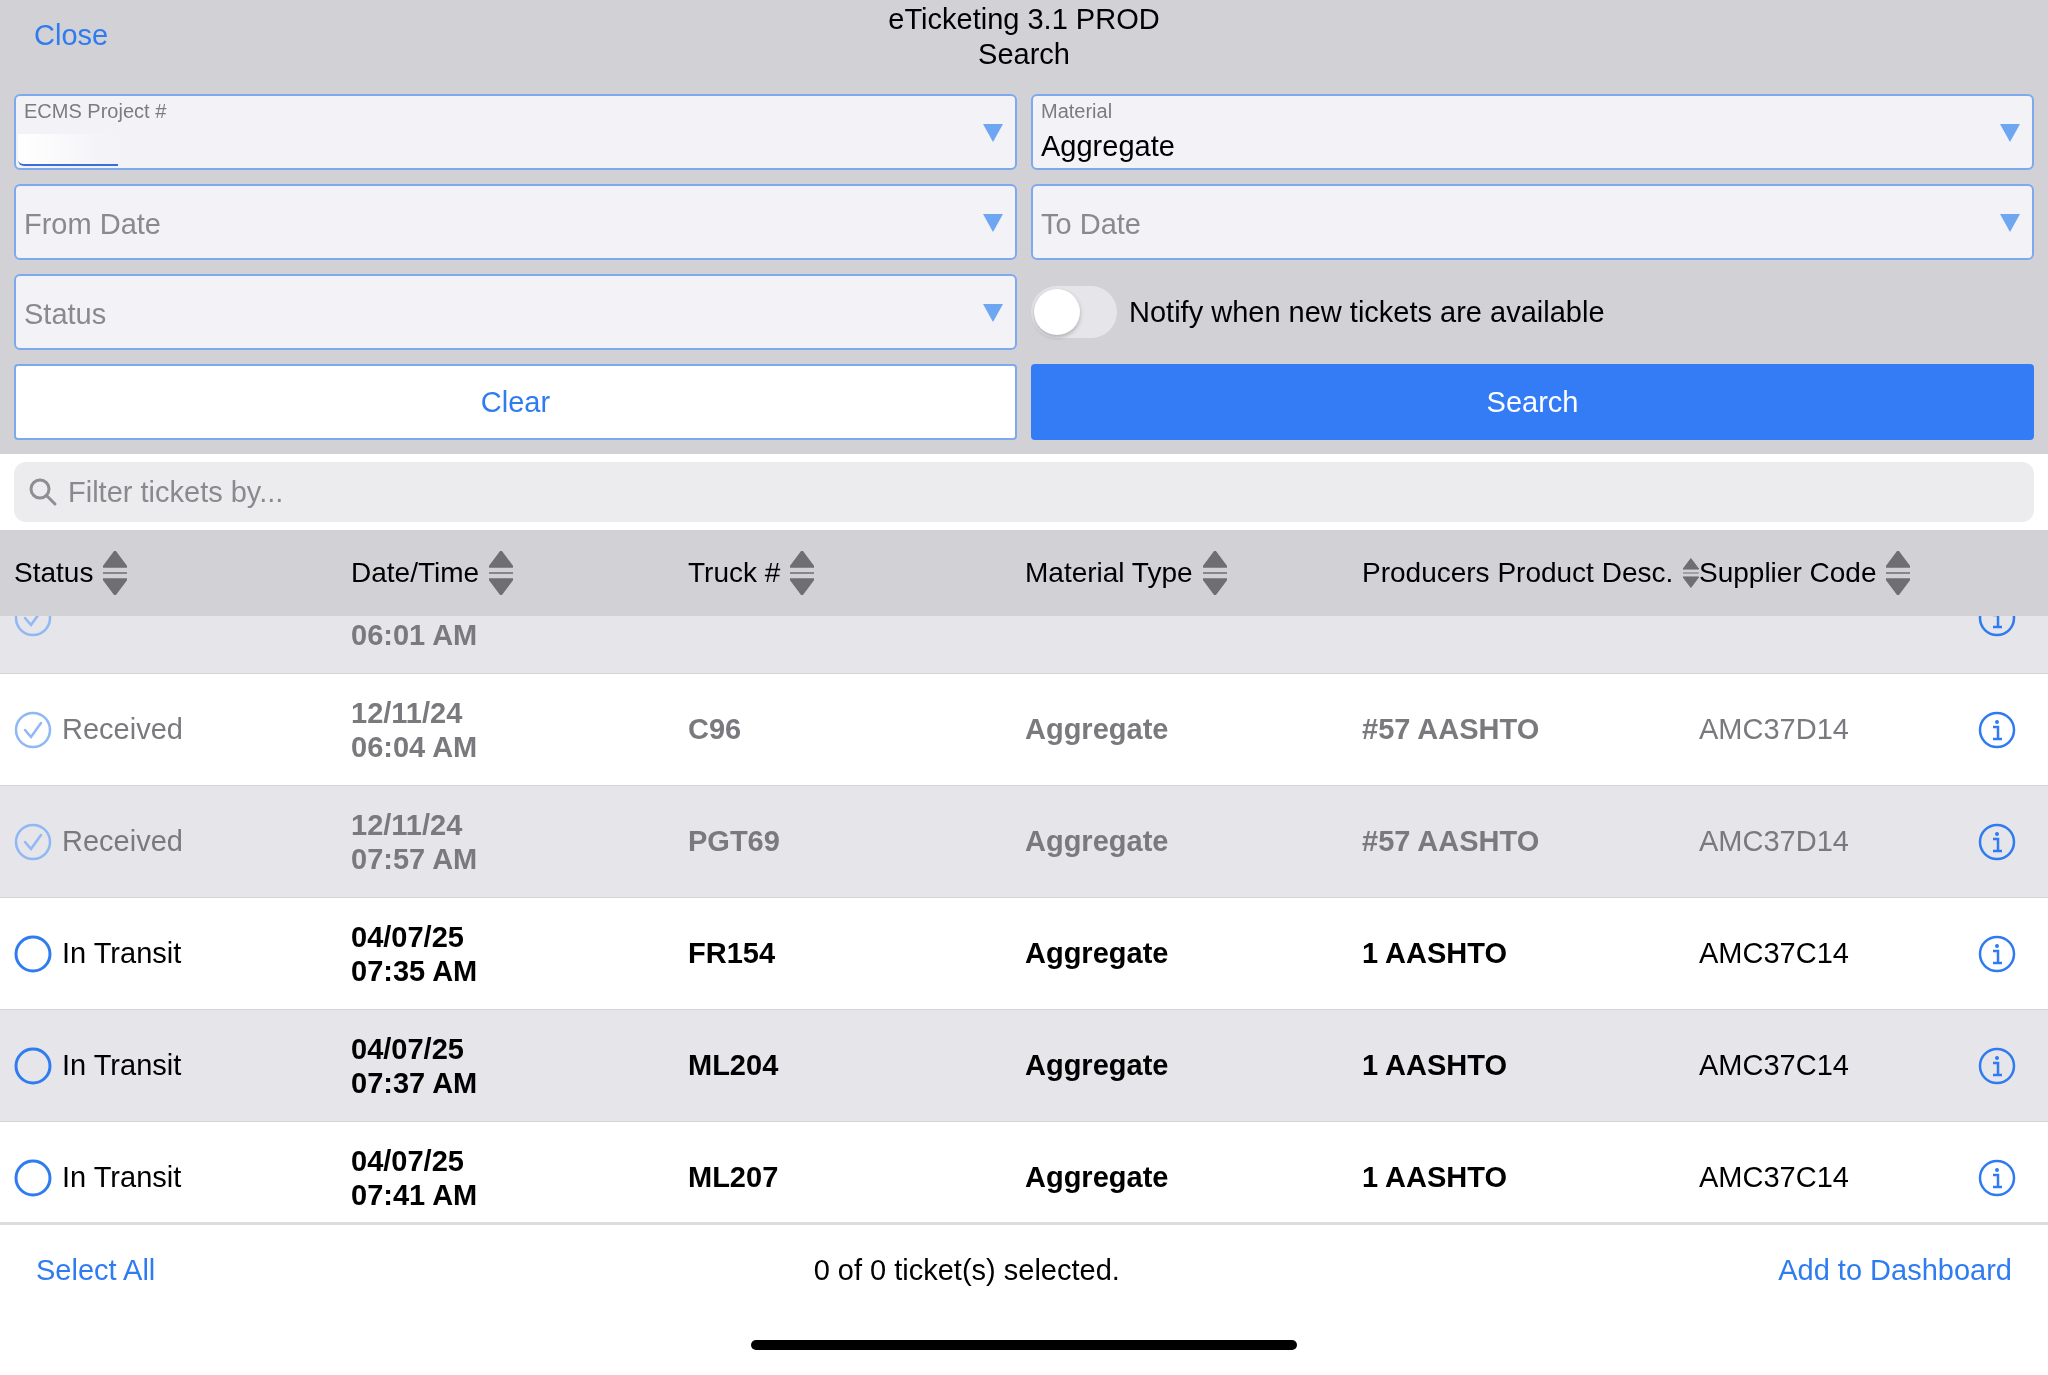 This screenshot has height=1375, width=2048. What do you see at coordinates (732, 953) in the screenshot?
I see `truck-text: FR154` at bounding box center [732, 953].